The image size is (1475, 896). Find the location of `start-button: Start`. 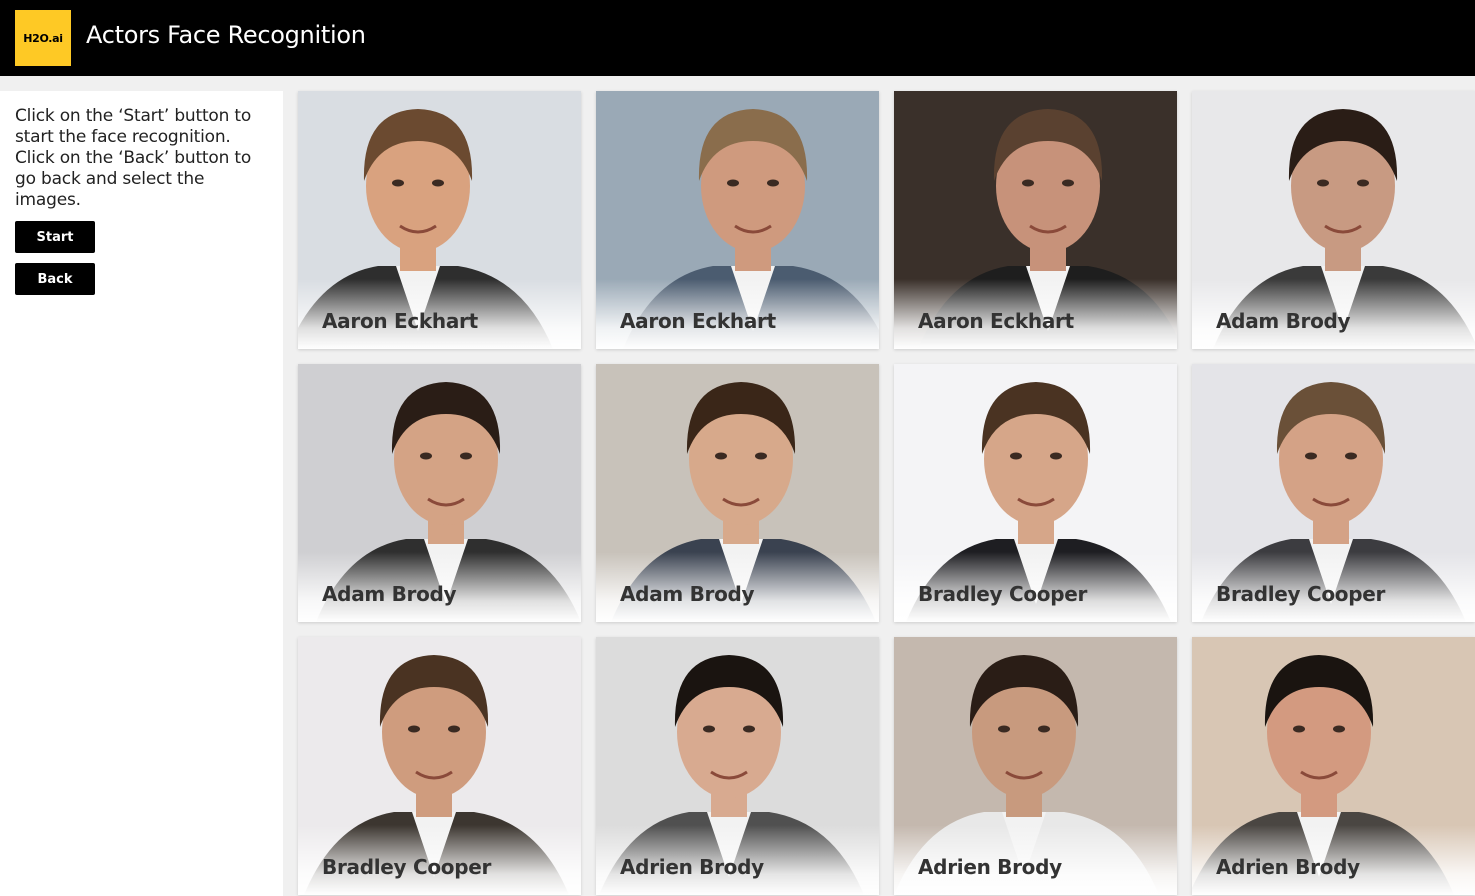

start-button: Start is located at coordinates (55, 237).